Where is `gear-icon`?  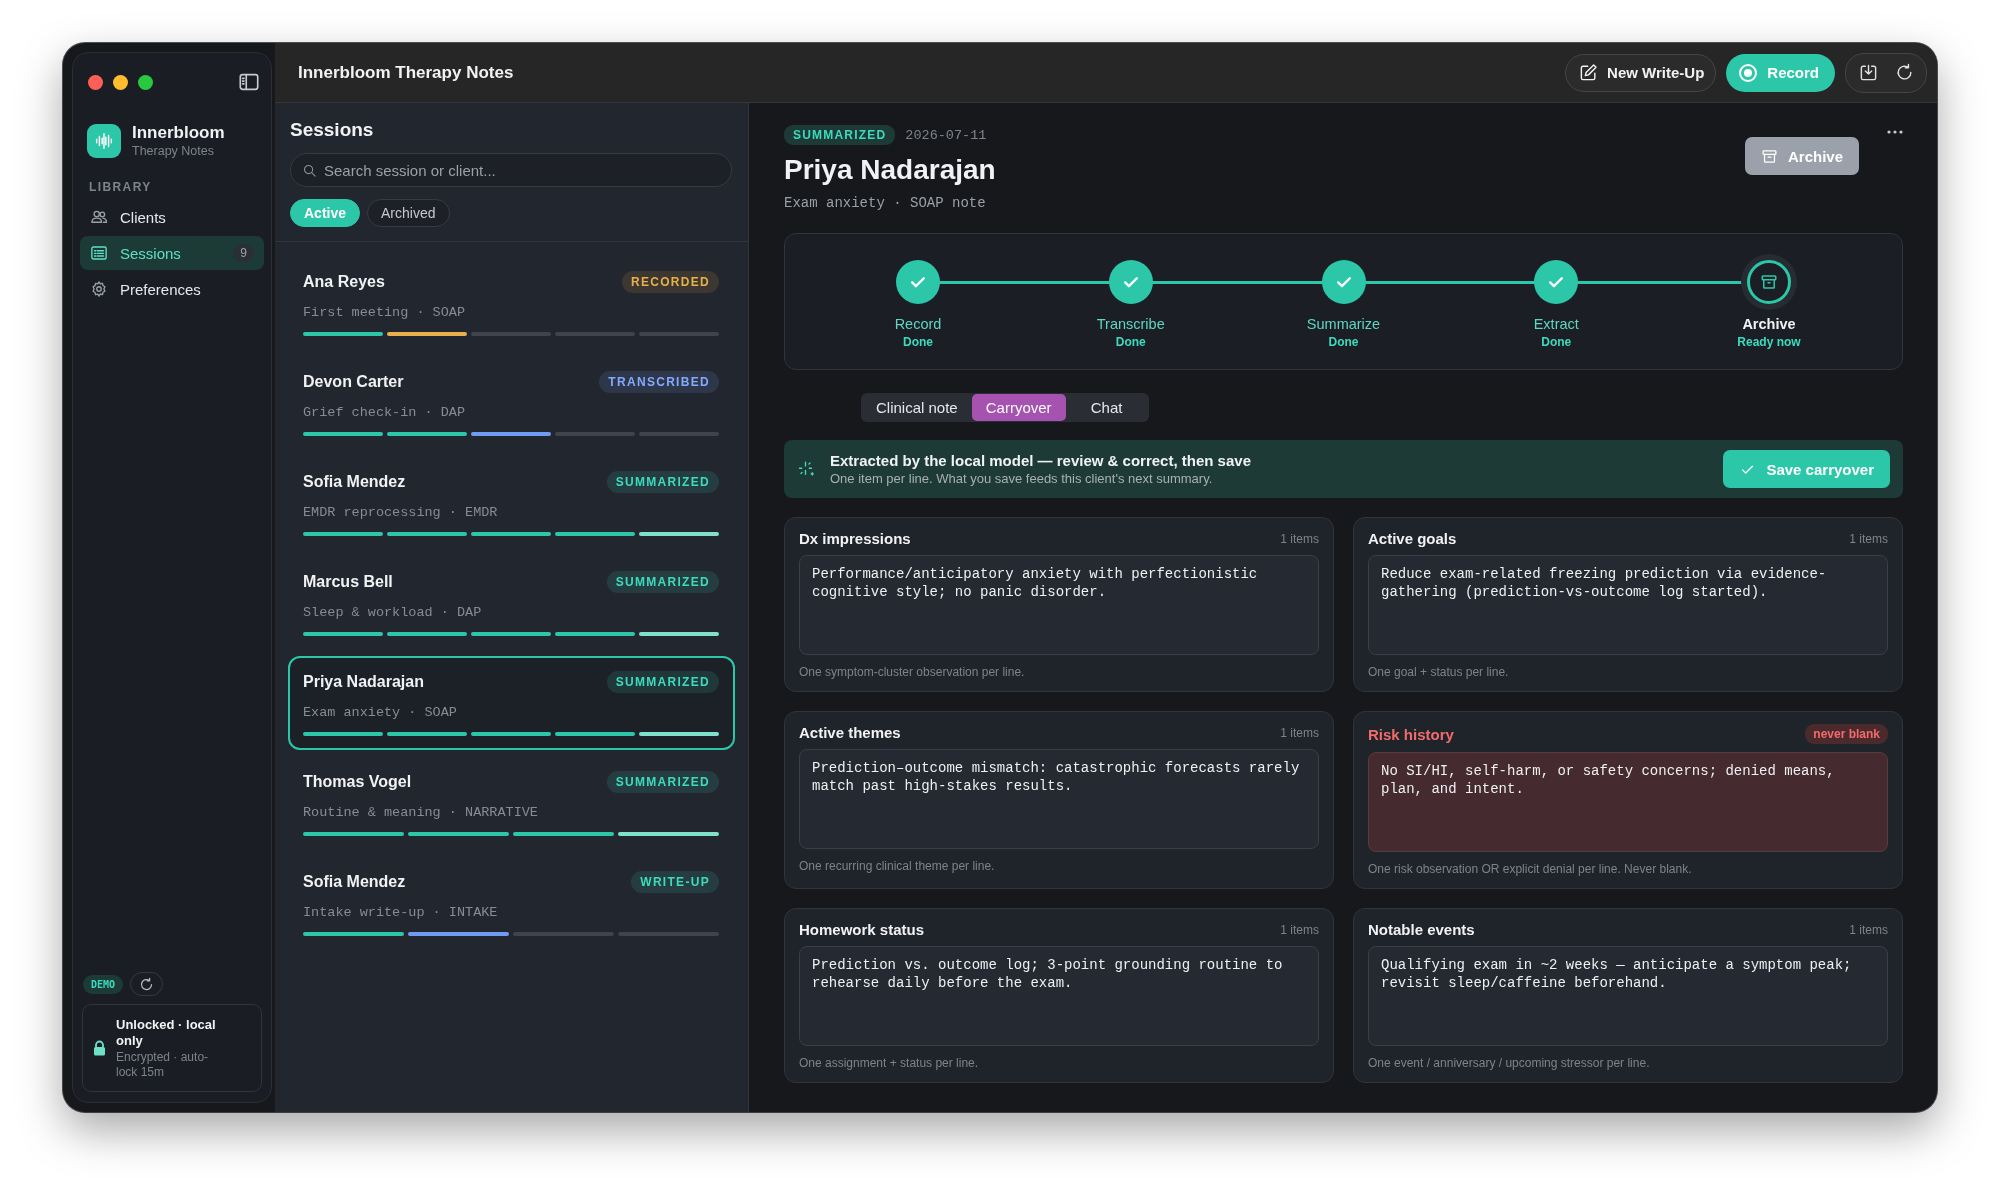 gear-icon is located at coordinates (99, 289).